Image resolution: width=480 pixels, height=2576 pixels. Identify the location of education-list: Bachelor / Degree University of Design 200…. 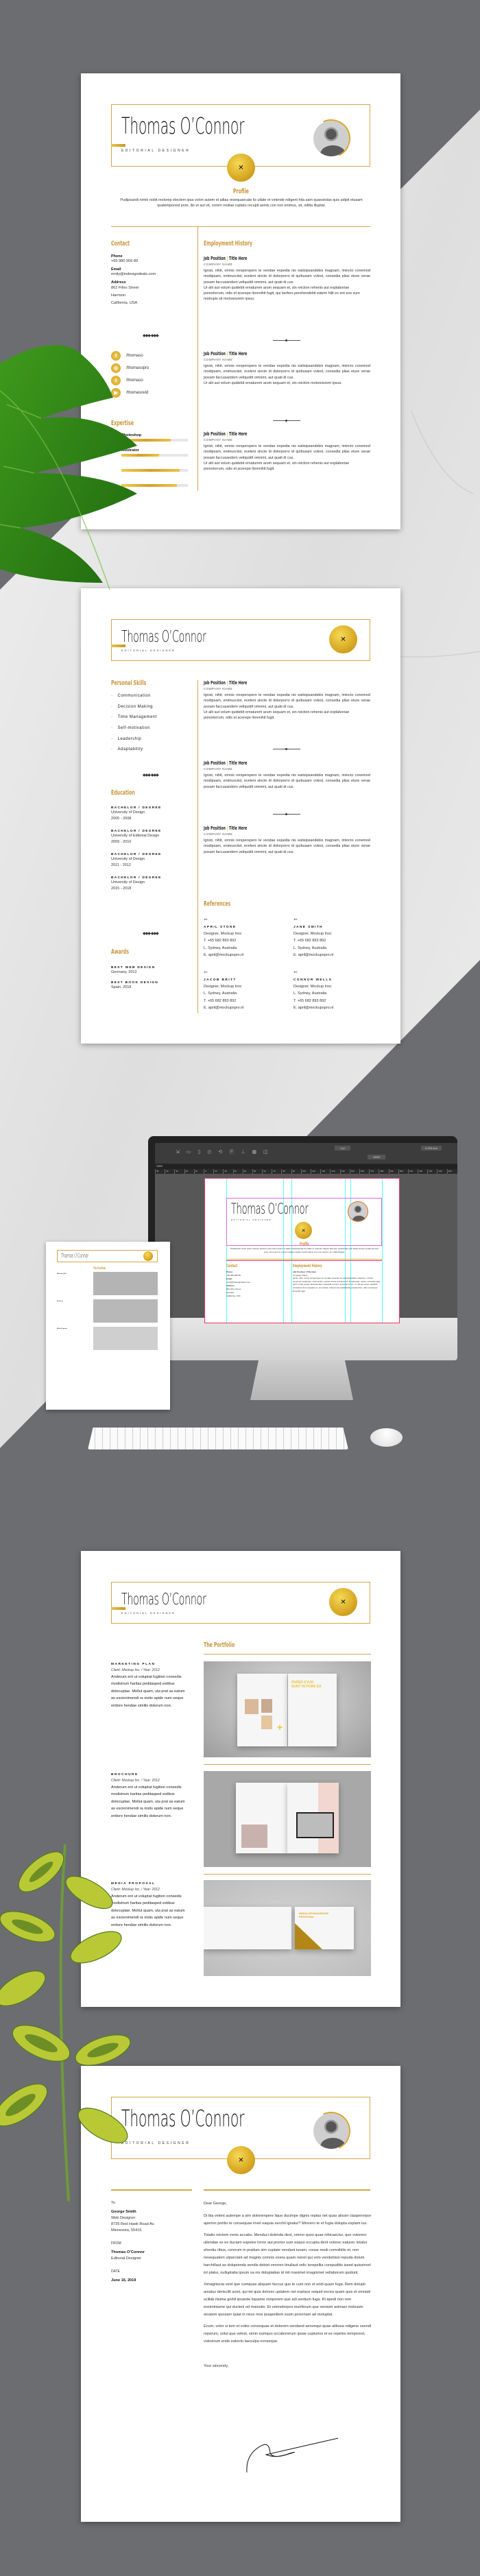
(152, 849).